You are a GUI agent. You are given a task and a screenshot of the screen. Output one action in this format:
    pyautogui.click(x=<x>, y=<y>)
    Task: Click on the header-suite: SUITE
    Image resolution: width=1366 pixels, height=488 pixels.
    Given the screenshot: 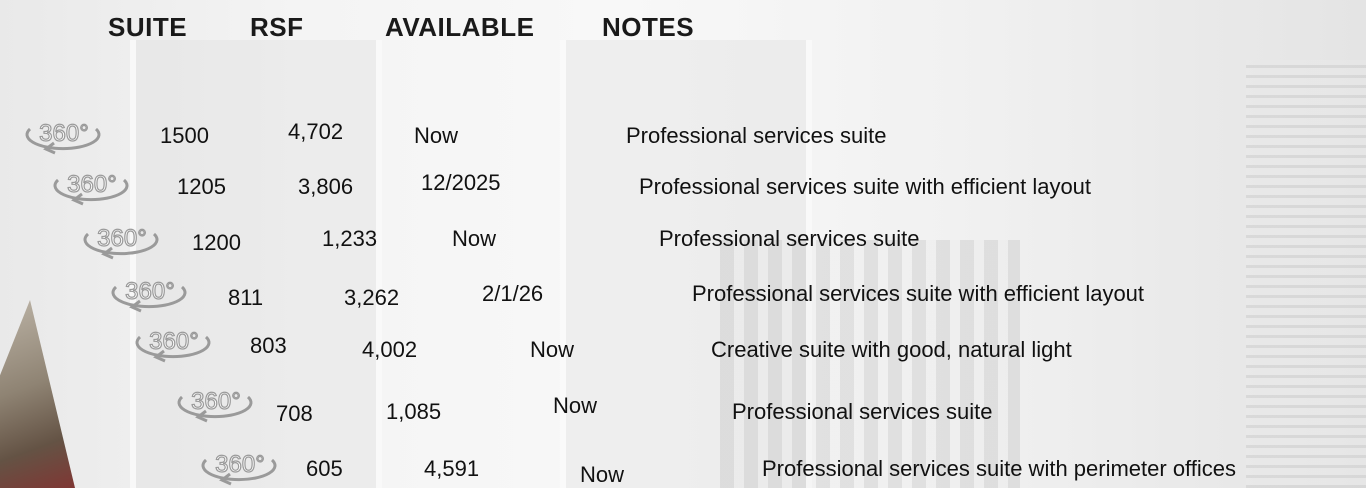 What is the action you would take?
    pyautogui.click(x=148, y=27)
    